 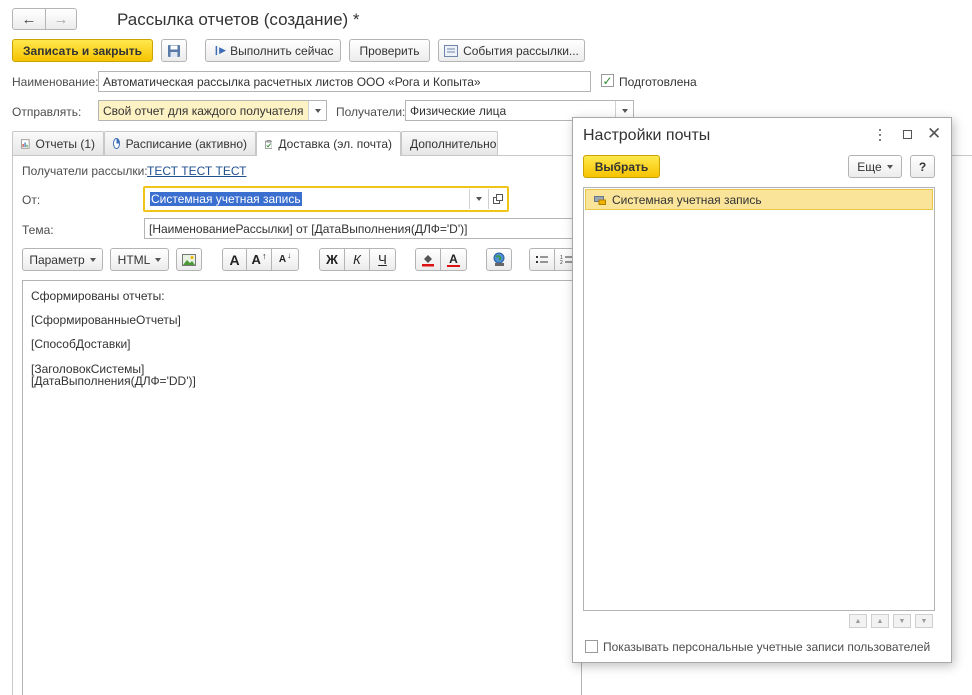 What do you see at coordinates (113, 381) in the screenshot?
I see `body-line: [ДатаВыполнения(ДЛФ='DD')]` at bounding box center [113, 381].